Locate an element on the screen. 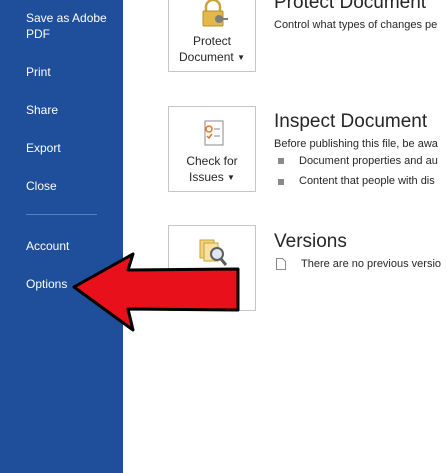  nav-share: Share is located at coordinates (42, 110).